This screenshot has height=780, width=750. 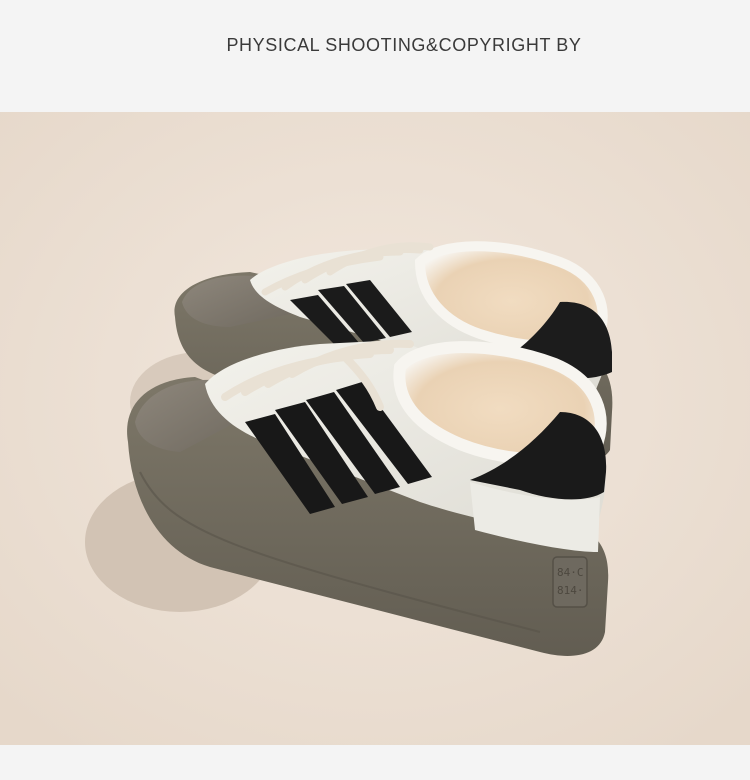 What do you see at coordinates (570, 590) in the screenshot?
I see `heel-emboss-line2: 814·` at bounding box center [570, 590].